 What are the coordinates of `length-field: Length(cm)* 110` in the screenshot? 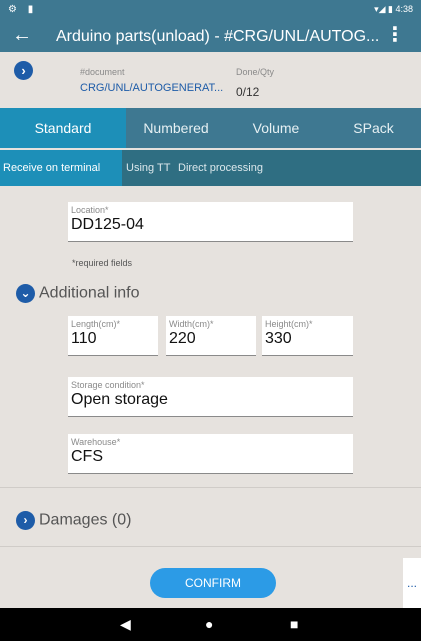 It's located at (113, 336).